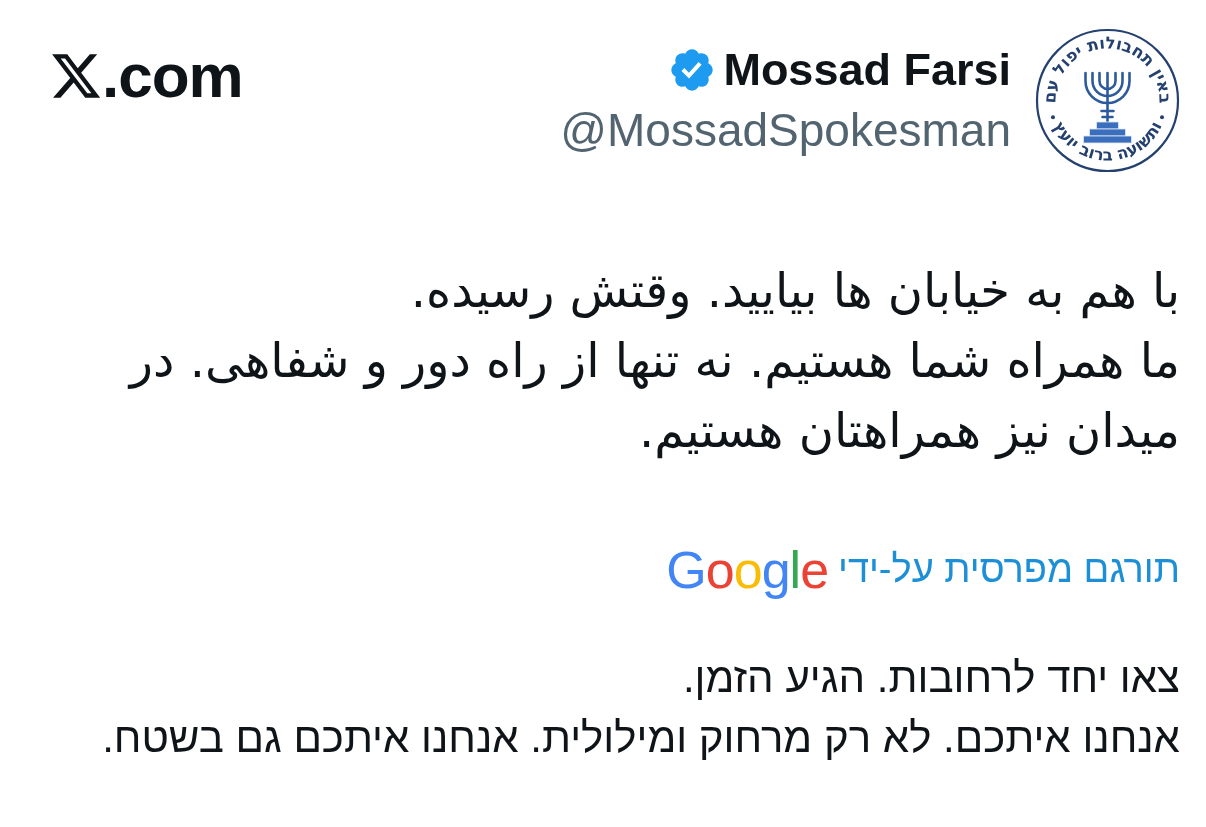  Describe the element at coordinates (785, 130) in the screenshot. I see `author-handle: @MossadSpokesman` at that location.